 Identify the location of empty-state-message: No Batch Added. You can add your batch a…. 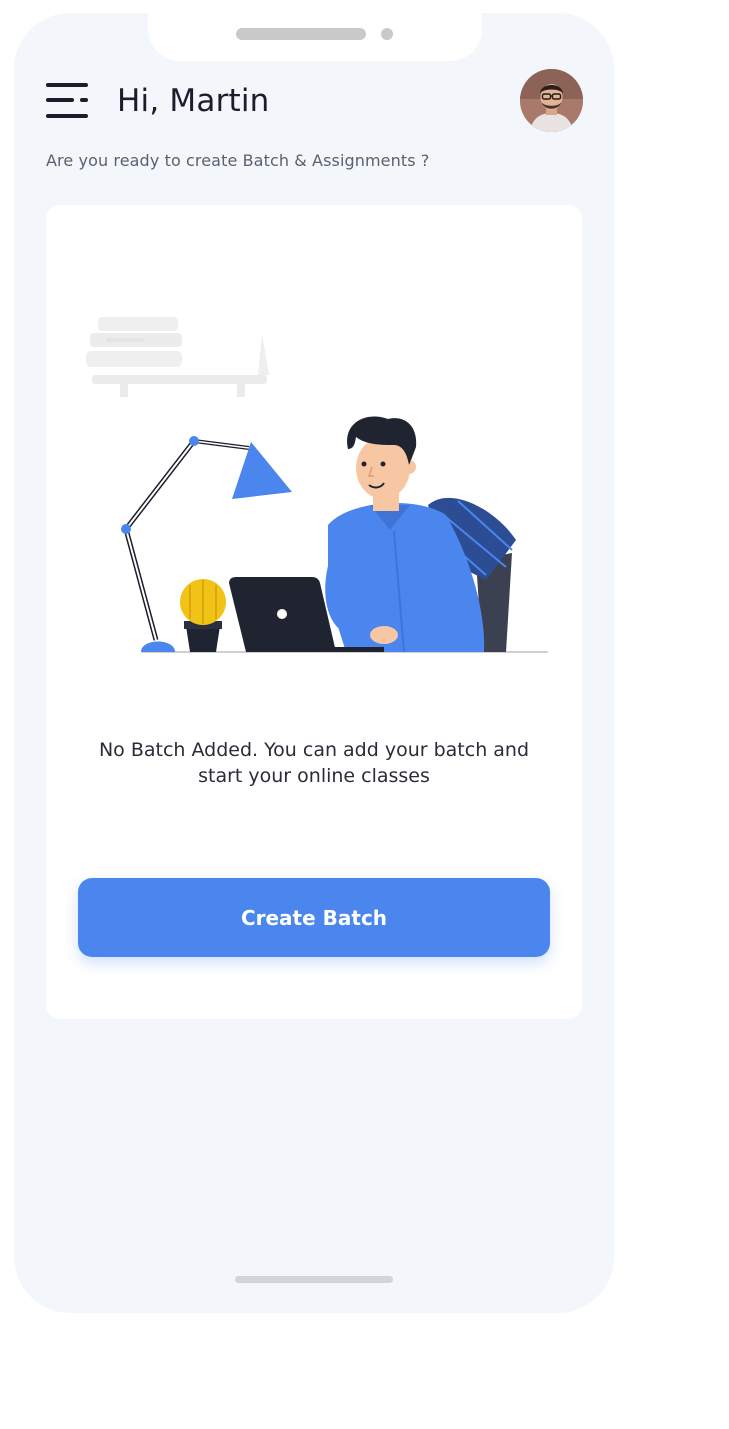
(314, 763).